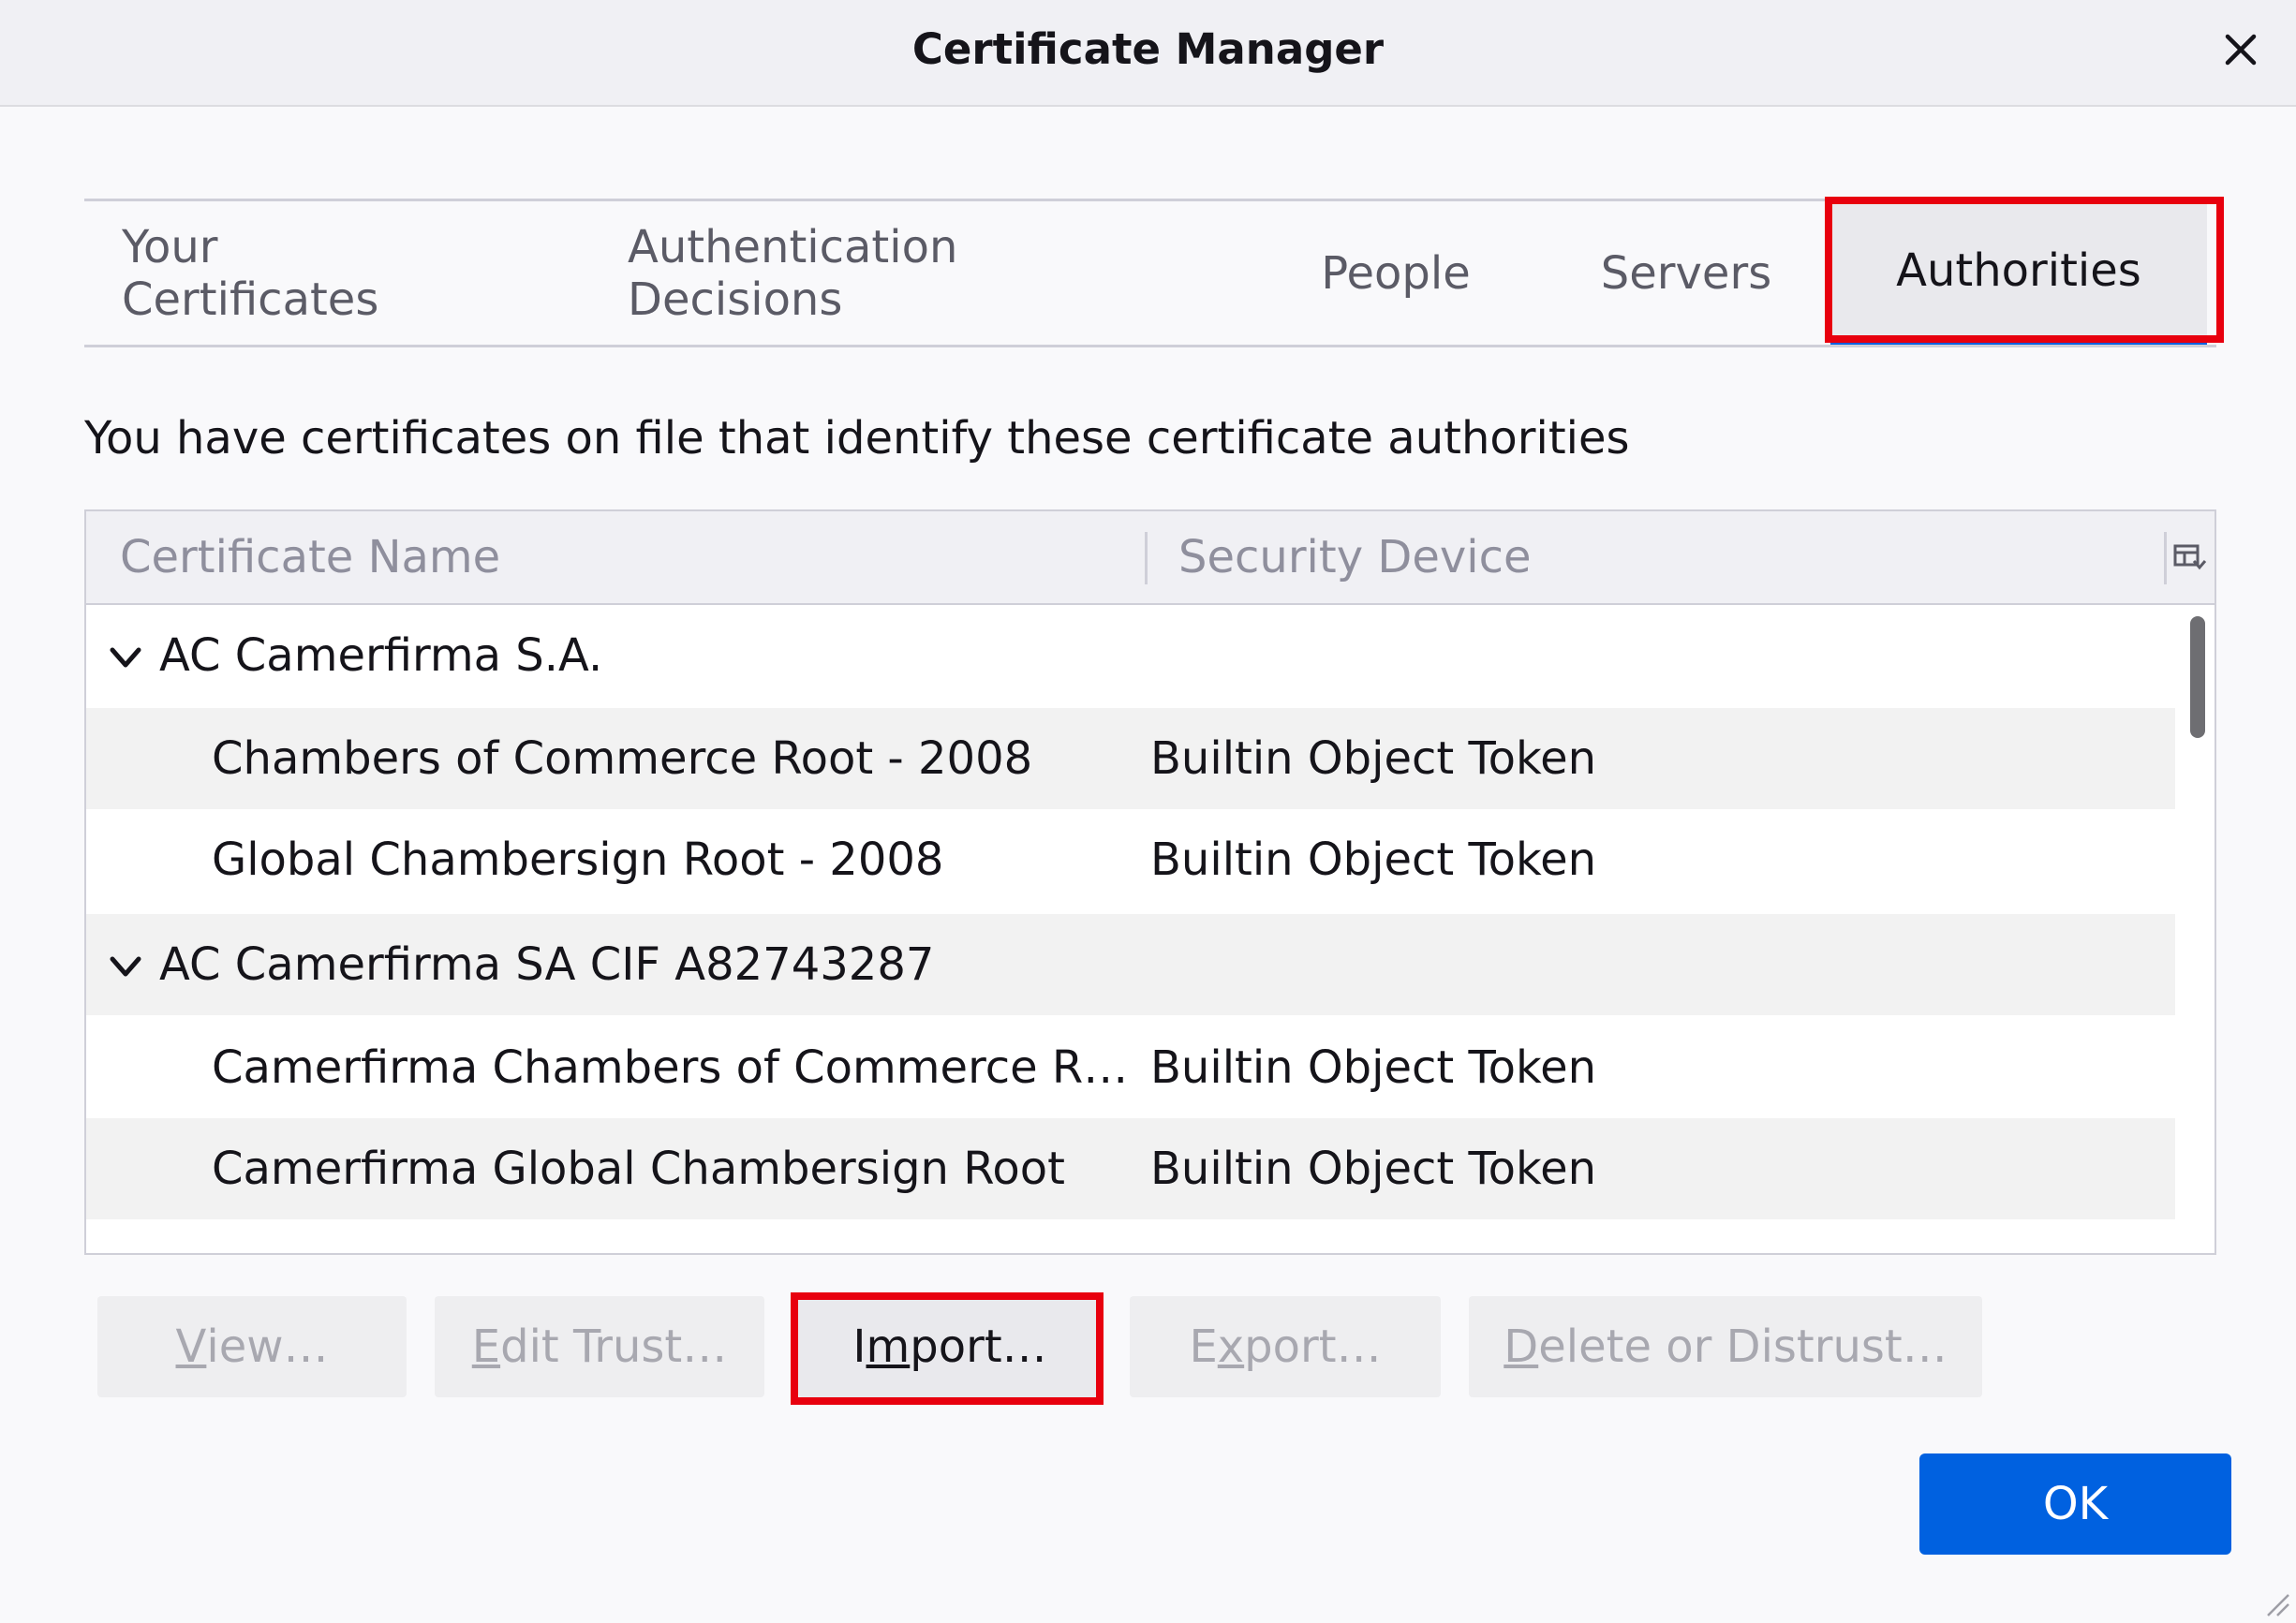 This screenshot has width=2296, height=1623. I want to click on certificate-name: Chambers of Commerce Root - 2008, so click(622, 758).